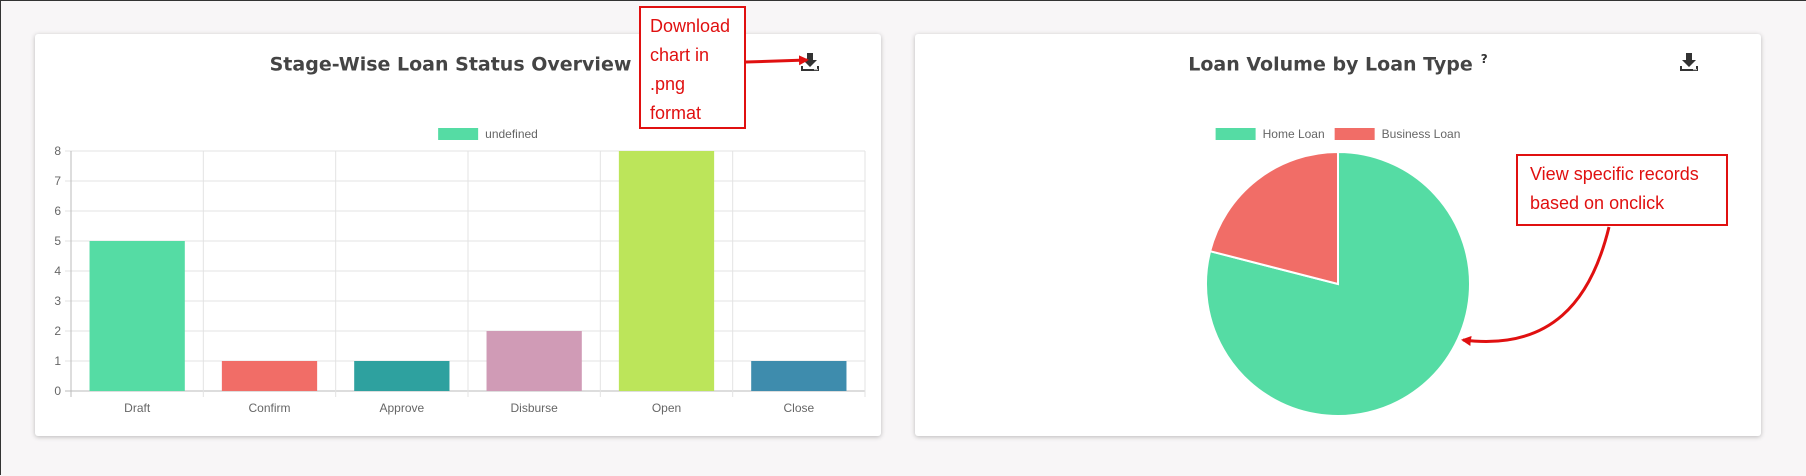 The width and height of the screenshot is (1806, 476). What do you see at coordinates (401, 408) in the screenshot?
I see `x-tick-label: Approve` at bounding box center [401, 408].